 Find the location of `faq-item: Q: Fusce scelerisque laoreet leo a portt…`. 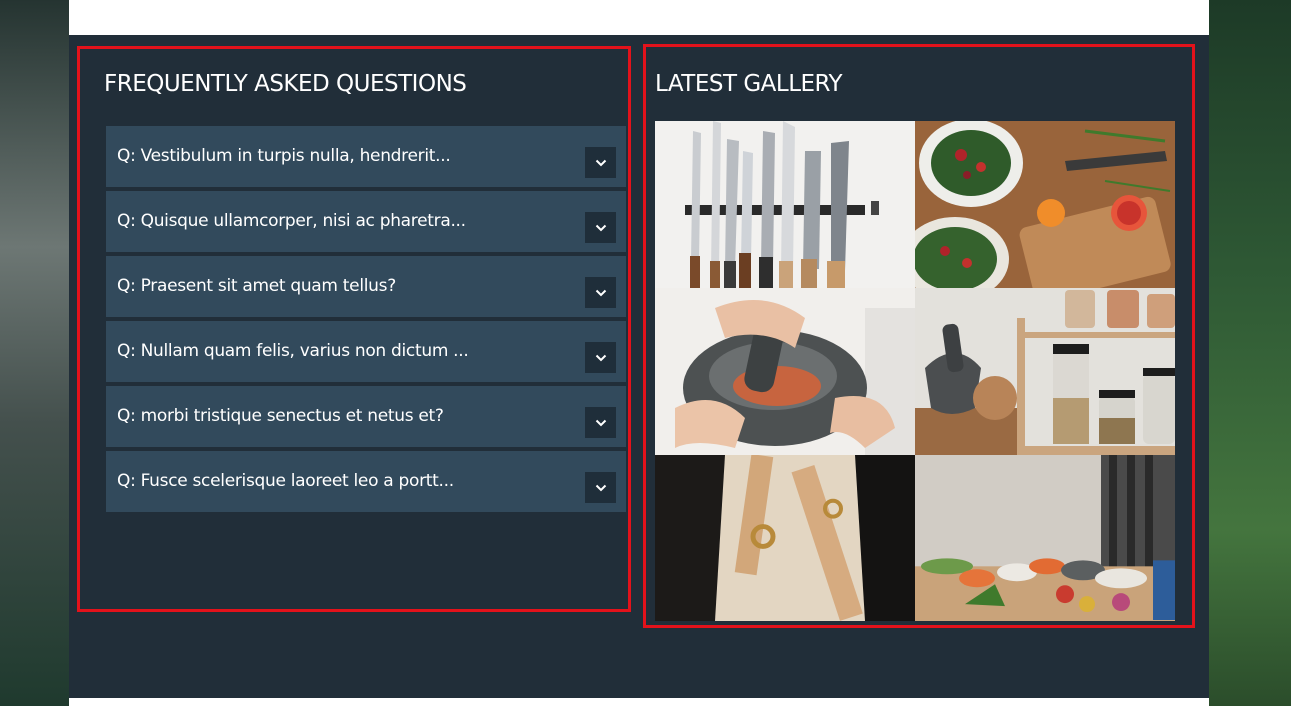

faq-item: Q: Fusce scelerisque laoreet leo a portt… is located at coordinates (366, 481).